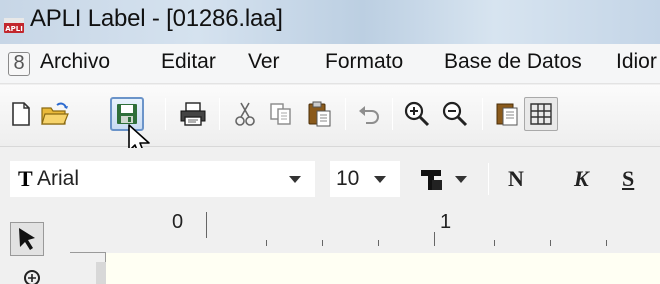  I want to click on text-color-icon, so click(432, 179).